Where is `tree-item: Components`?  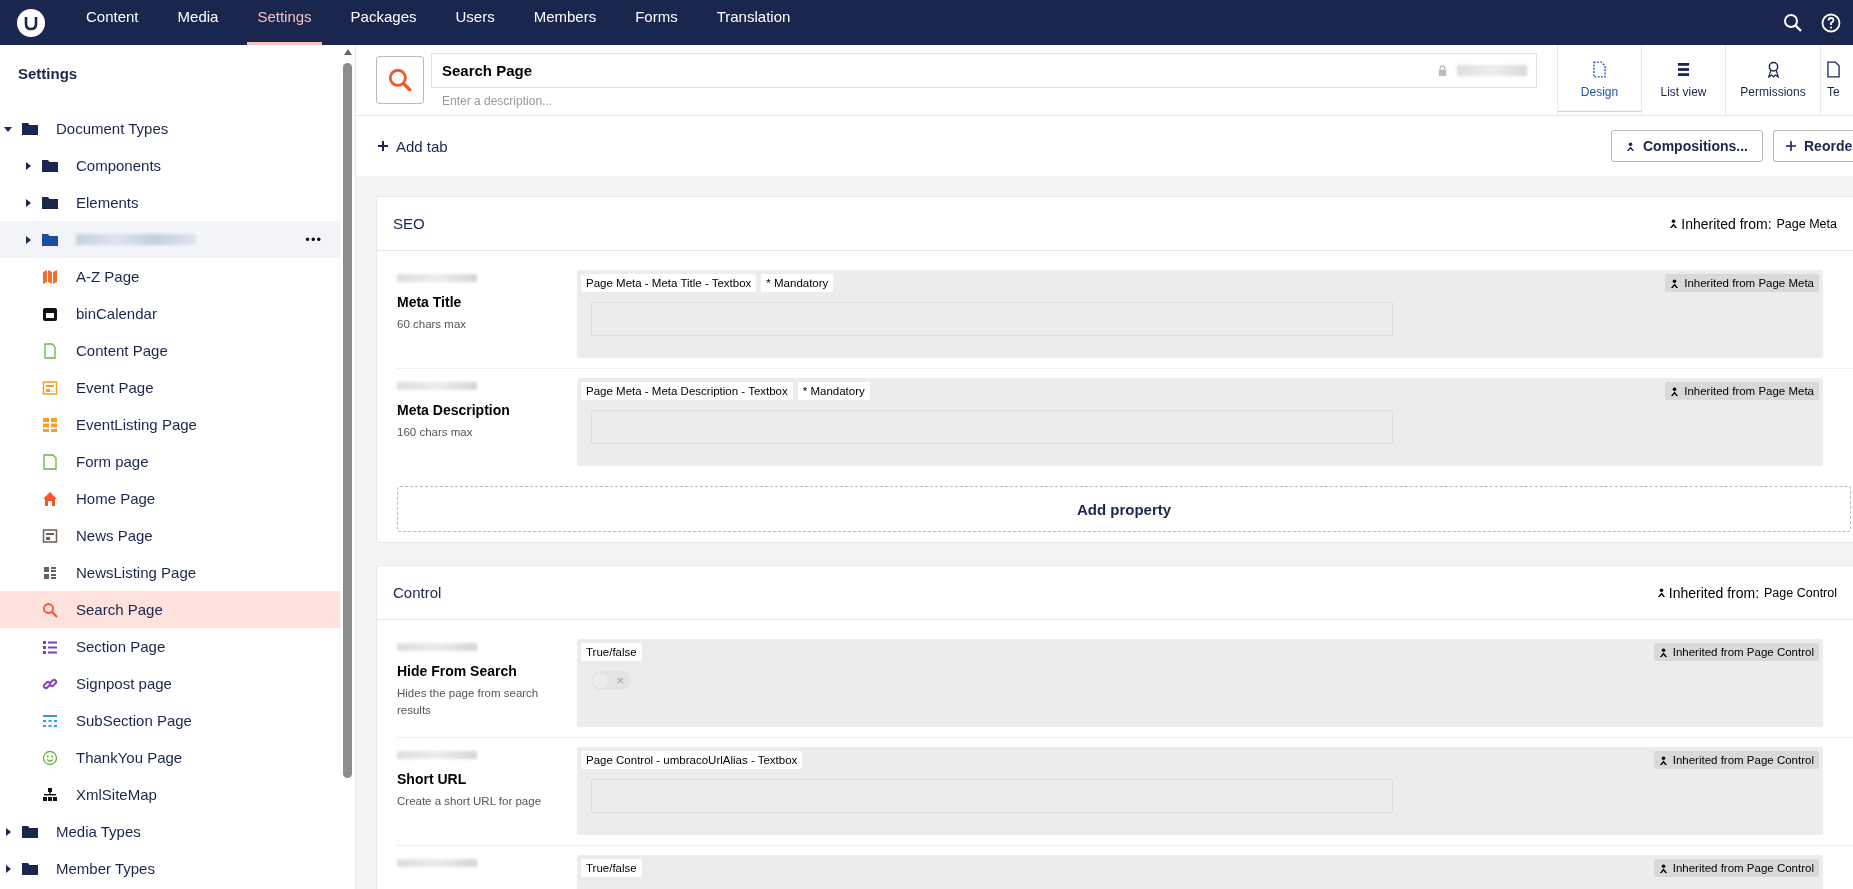 tree-item: Components is located at coordinates (170, 165).